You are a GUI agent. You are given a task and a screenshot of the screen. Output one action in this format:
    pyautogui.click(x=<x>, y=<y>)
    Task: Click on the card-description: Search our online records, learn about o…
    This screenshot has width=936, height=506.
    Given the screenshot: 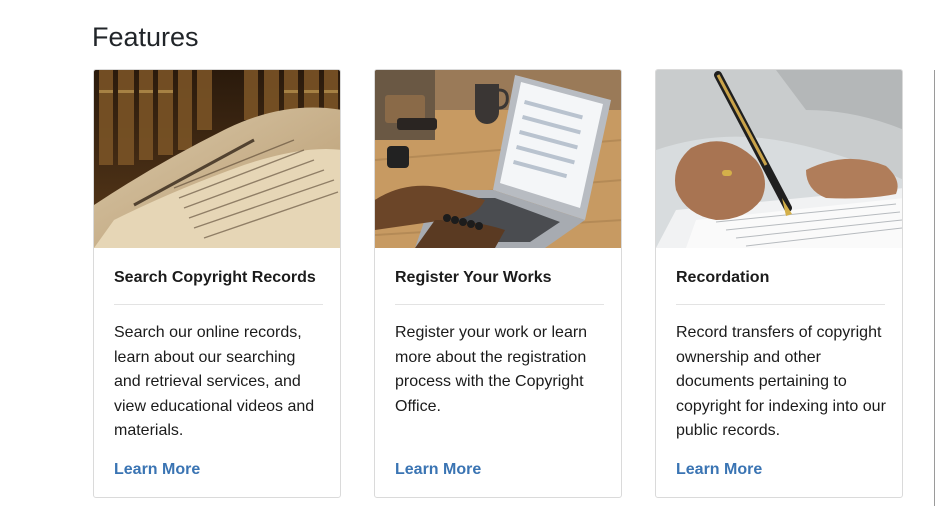 What is the action you would take?
    pyautogui.click(x=214, y=381)
    